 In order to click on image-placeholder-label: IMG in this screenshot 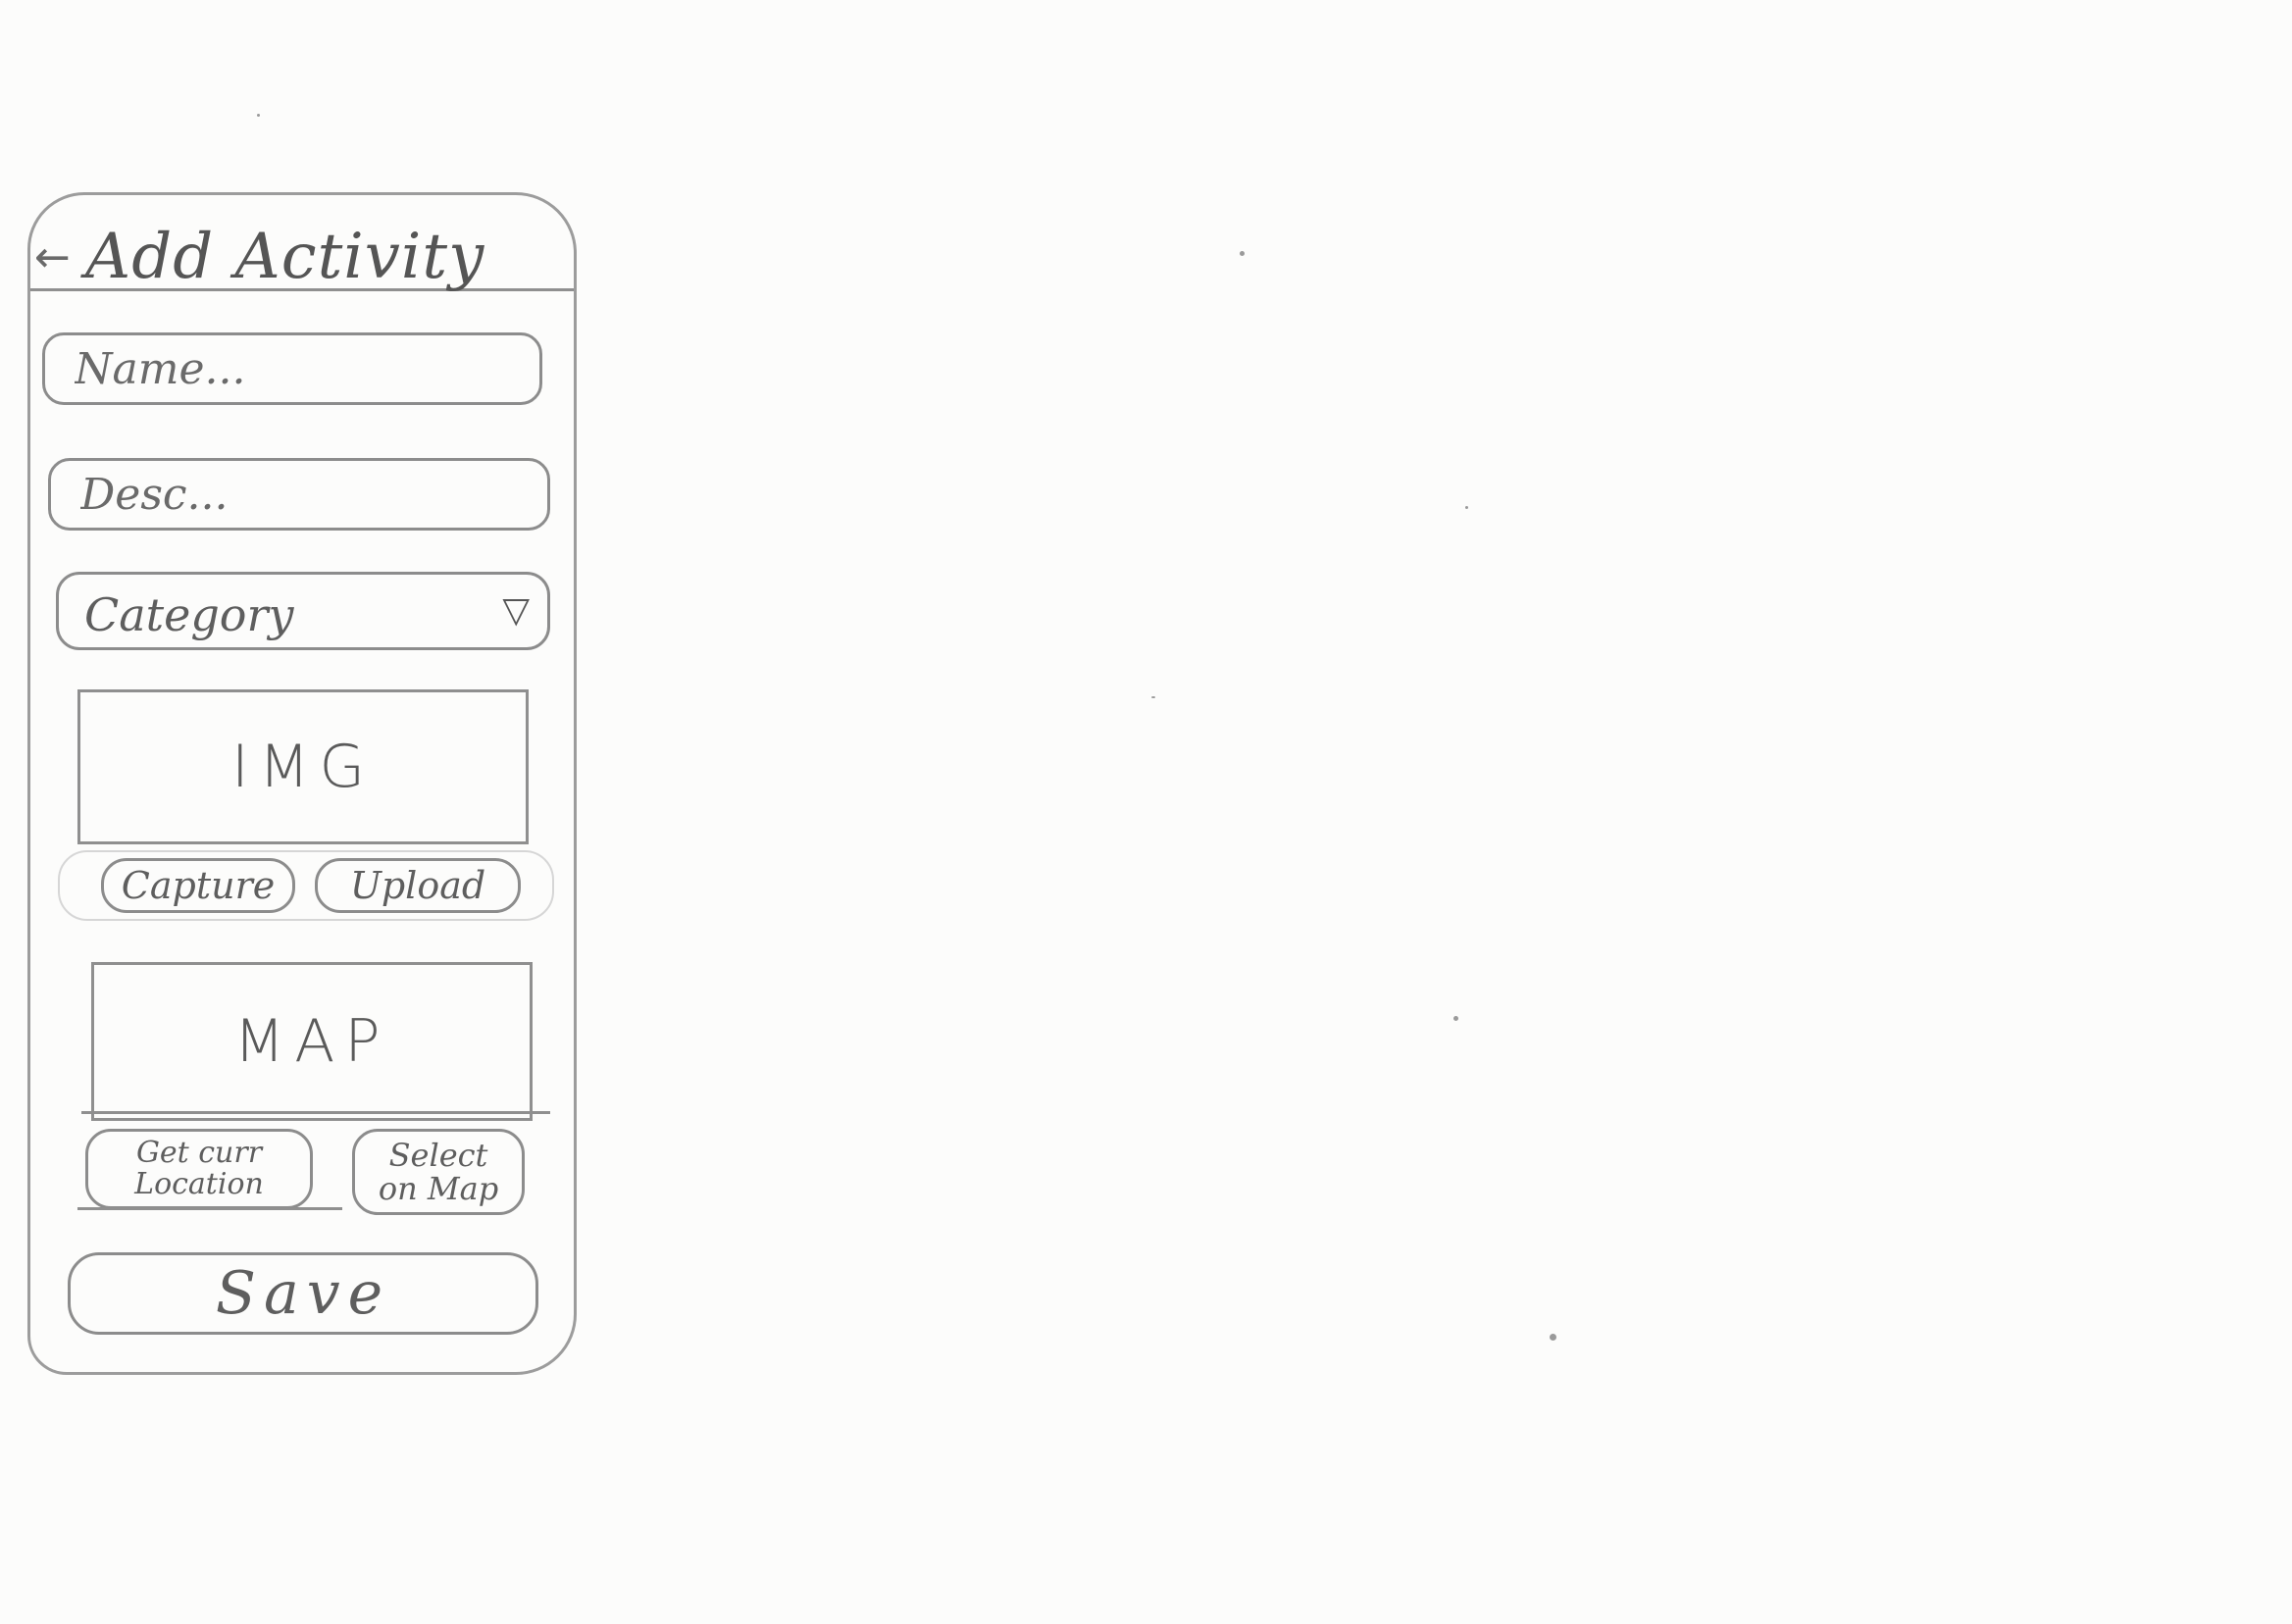, I will do `click(303, 767)`.